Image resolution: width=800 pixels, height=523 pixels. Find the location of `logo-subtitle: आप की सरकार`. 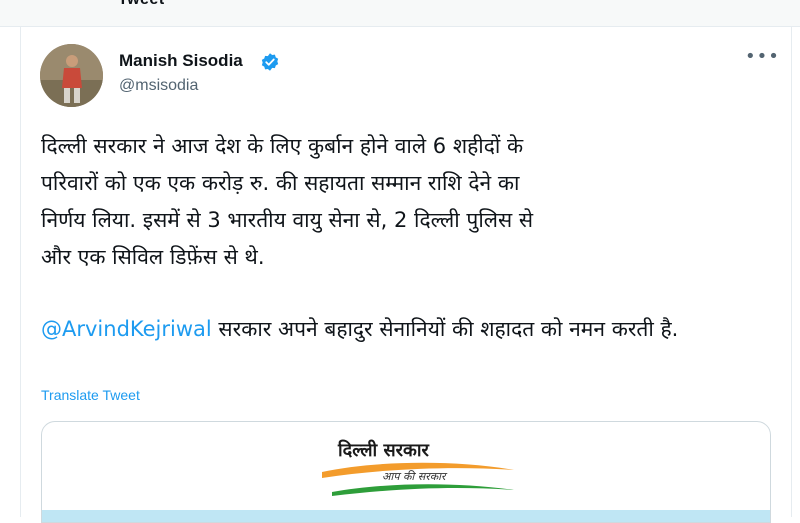

logo-subtitle: आप की सरकार is located at coordinates (414, 476).